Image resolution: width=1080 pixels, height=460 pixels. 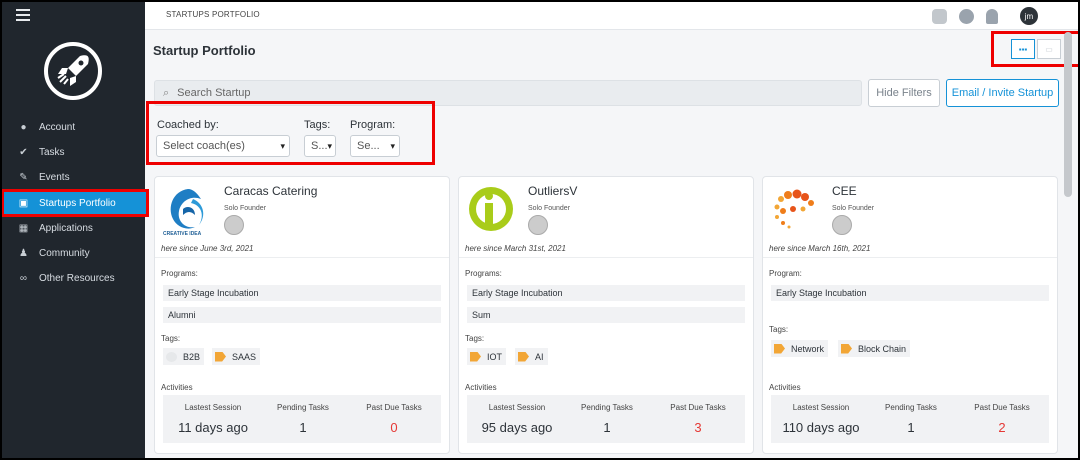 I want to click on sidebar-item-community: ♟ Community, so click(x=73, y=253).